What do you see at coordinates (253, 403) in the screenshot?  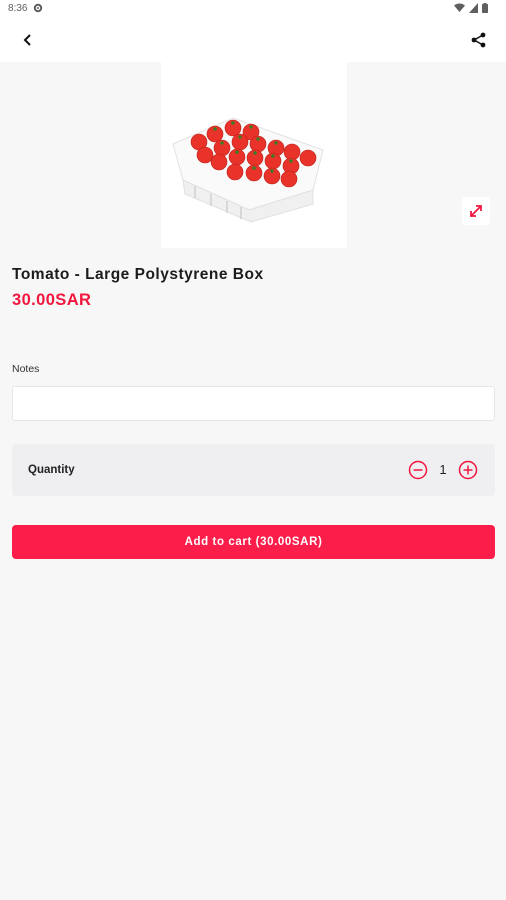 I see `notes-input` at bounding box center [253, 403].